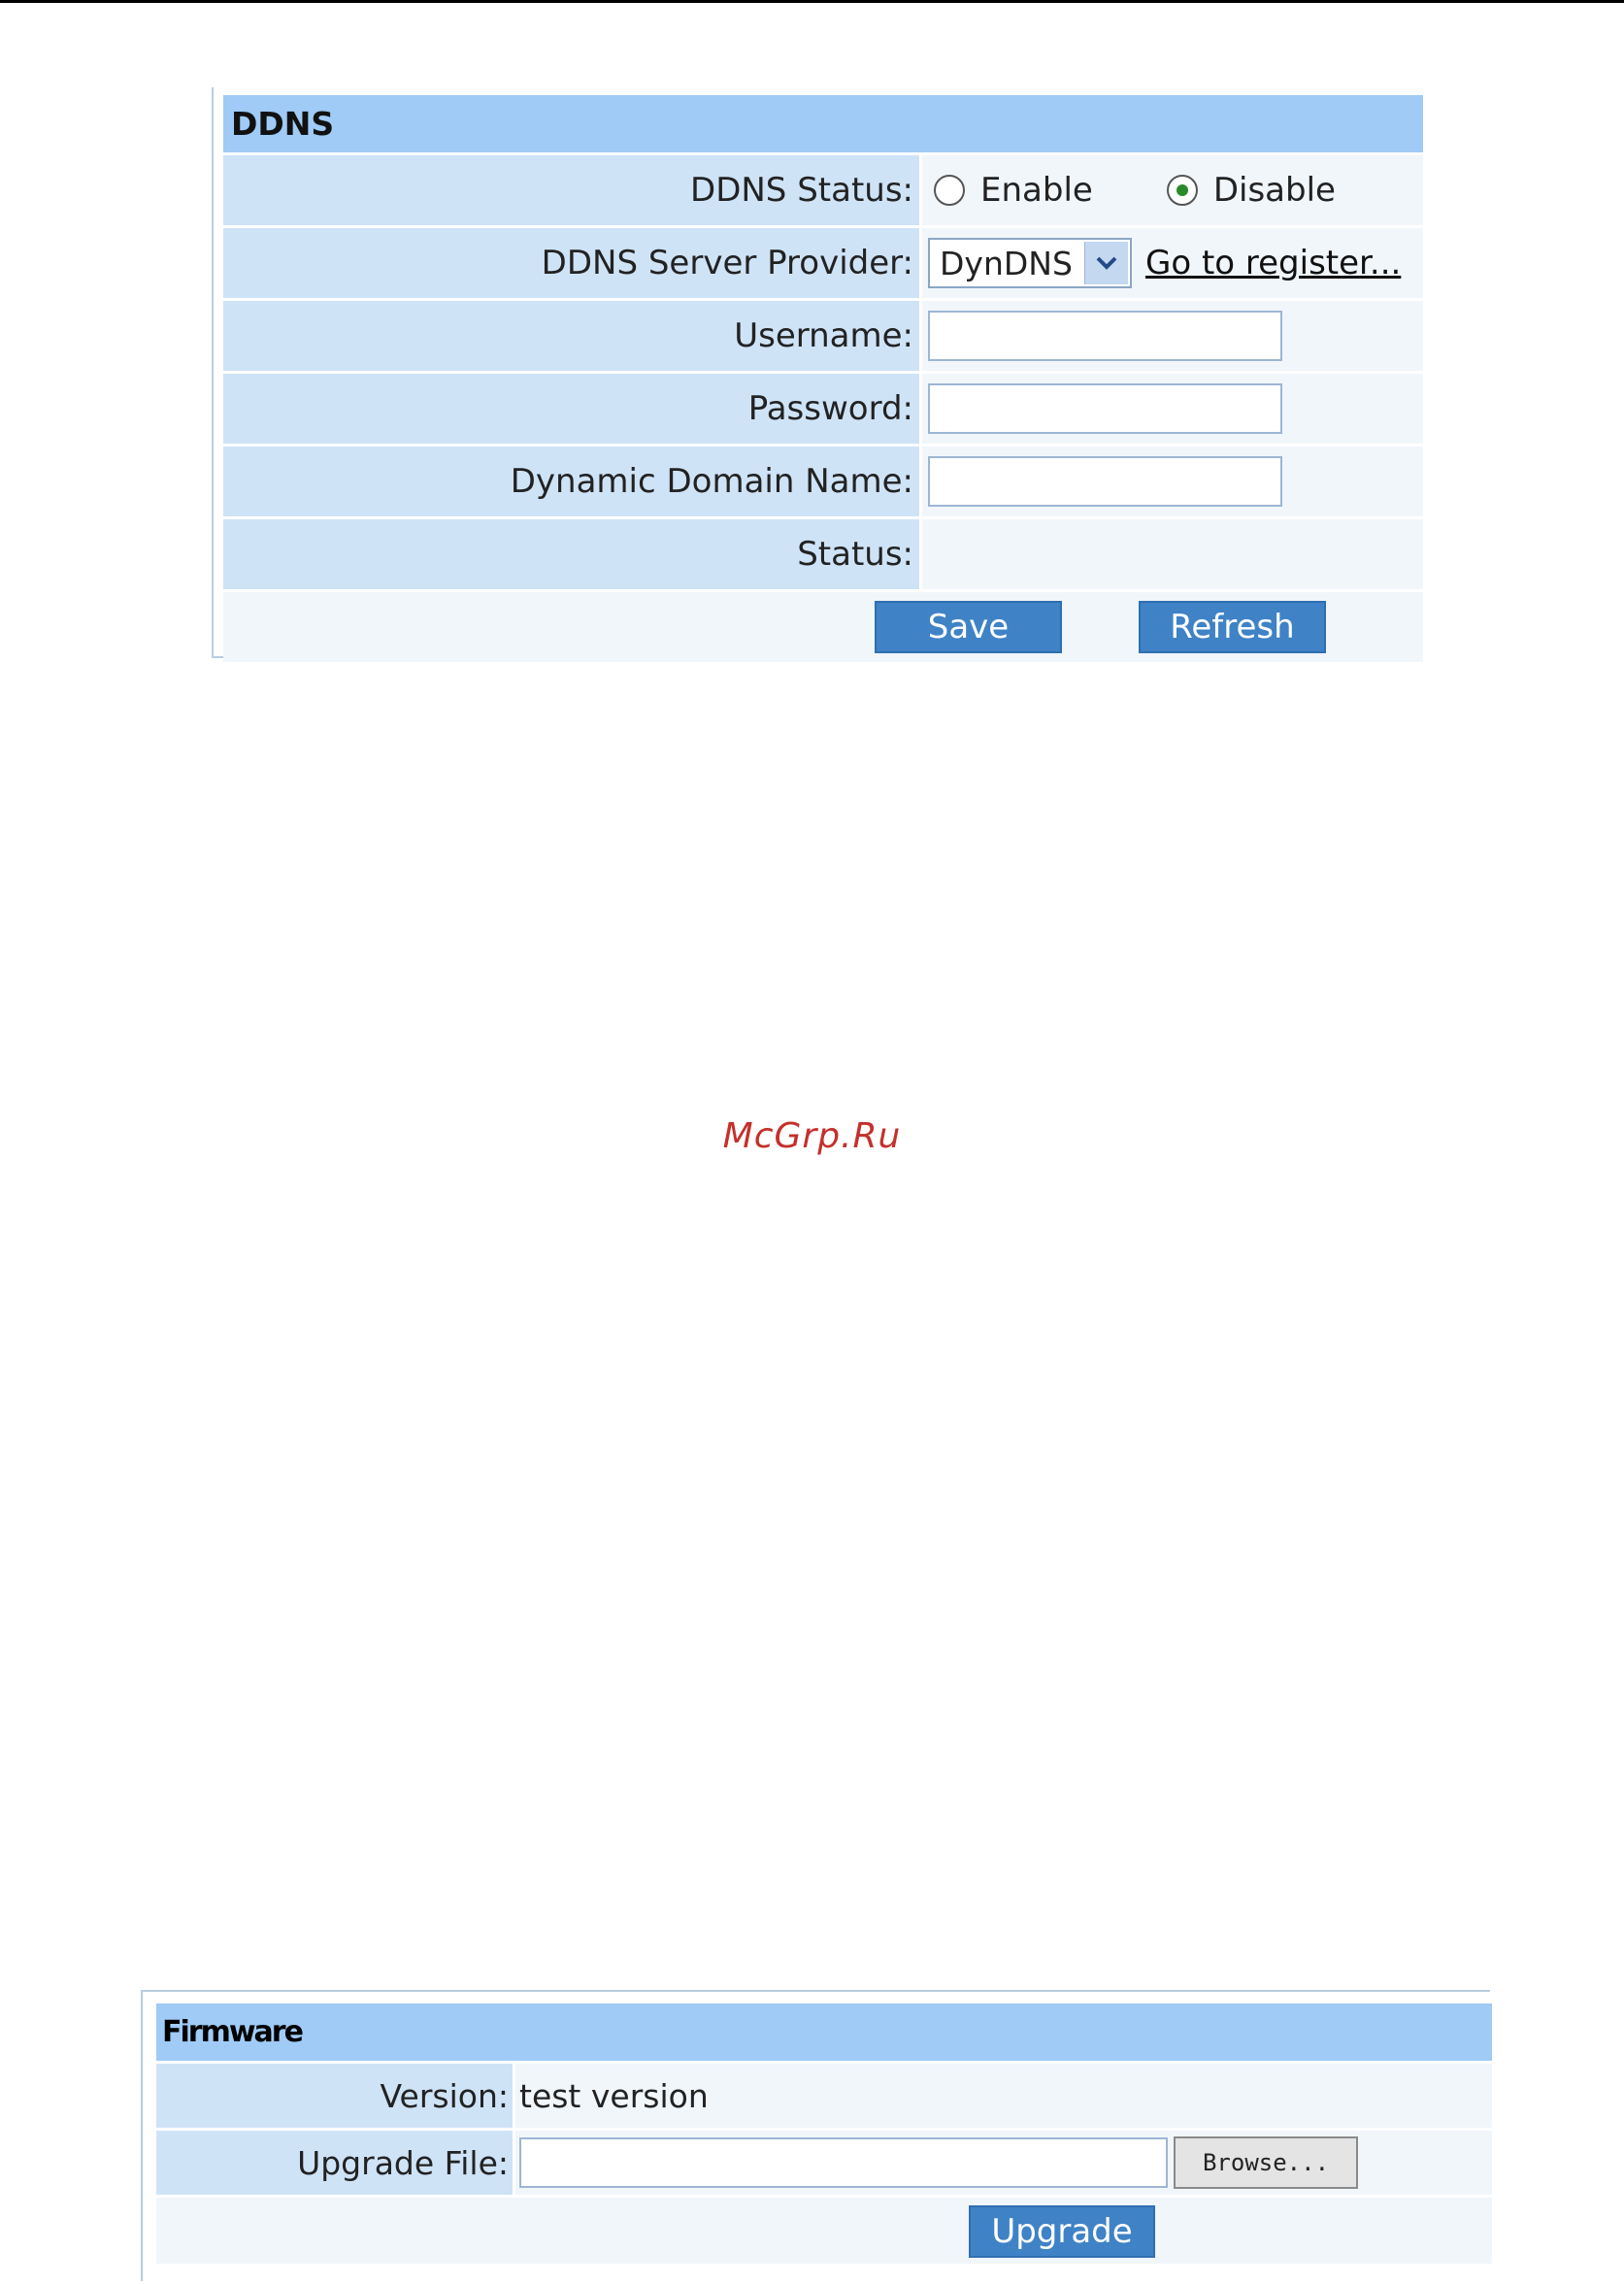 The width and height of the screenshot is (1624, 2284). I want to click on ddns-provider-label: DDNS Server Provider:, so click(572, 263).